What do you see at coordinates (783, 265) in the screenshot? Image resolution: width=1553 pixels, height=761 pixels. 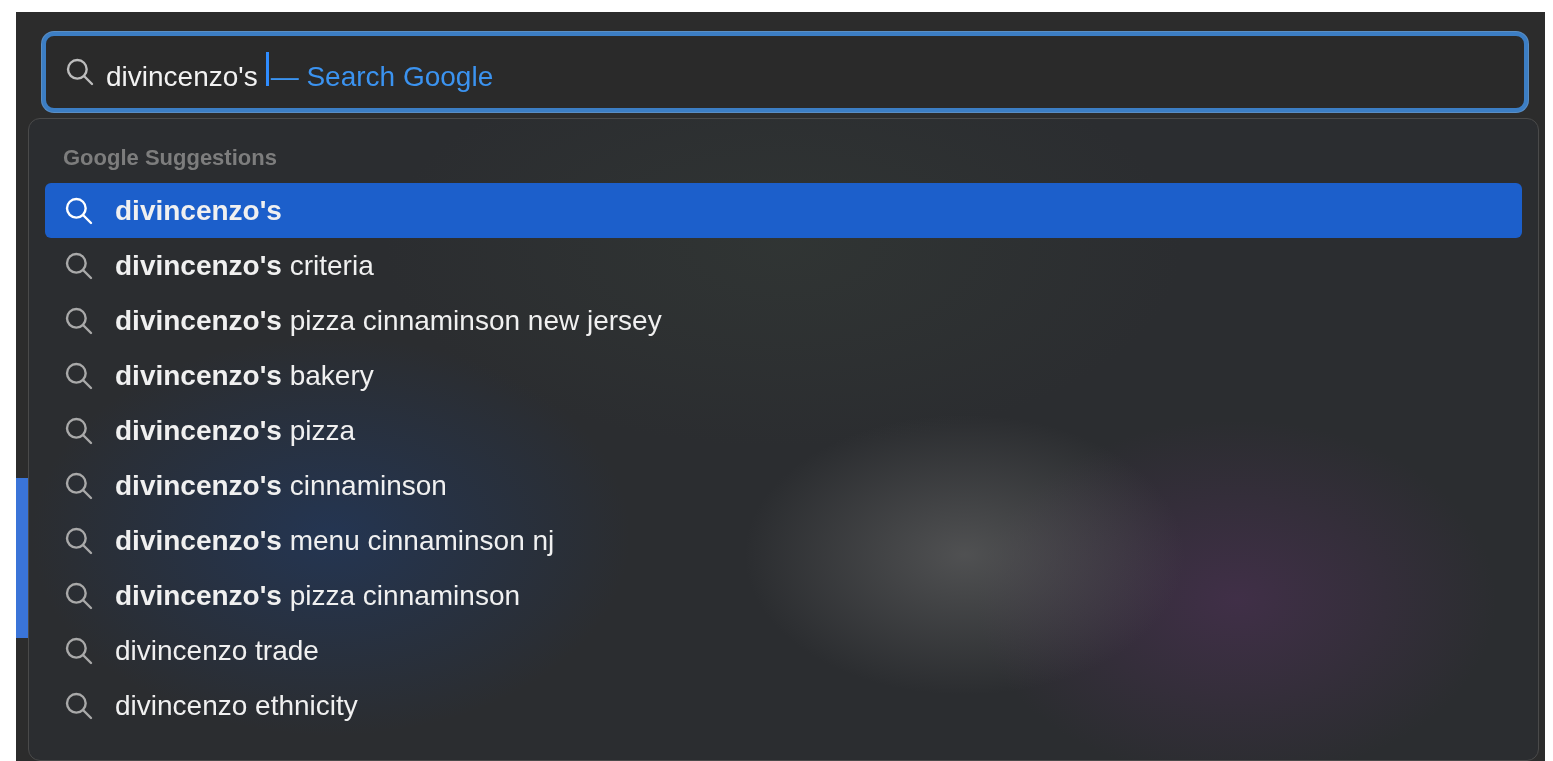 I see `suggestion-item: divincenzo's criteria` at bounding box center [783, 265].